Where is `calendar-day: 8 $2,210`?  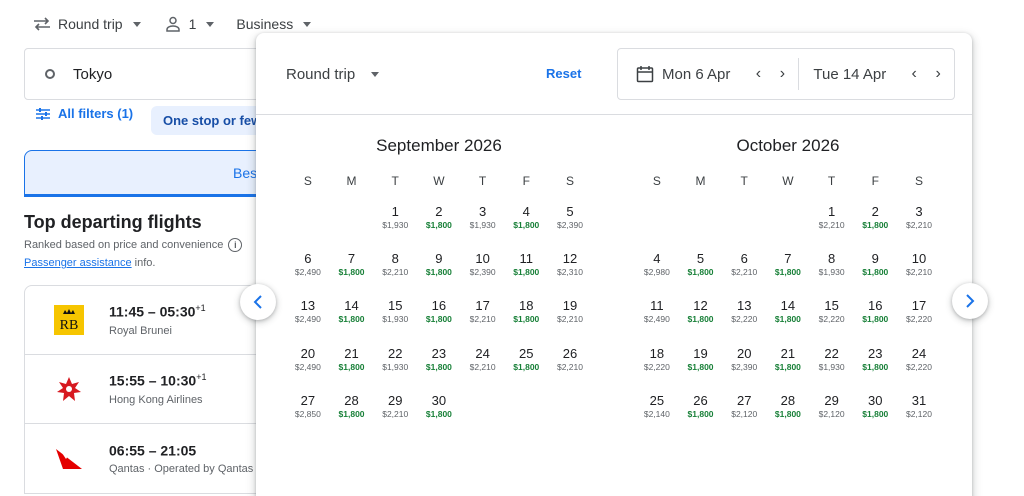 calendar-day: 8 $2,210 is located at coordinates (395, 266).